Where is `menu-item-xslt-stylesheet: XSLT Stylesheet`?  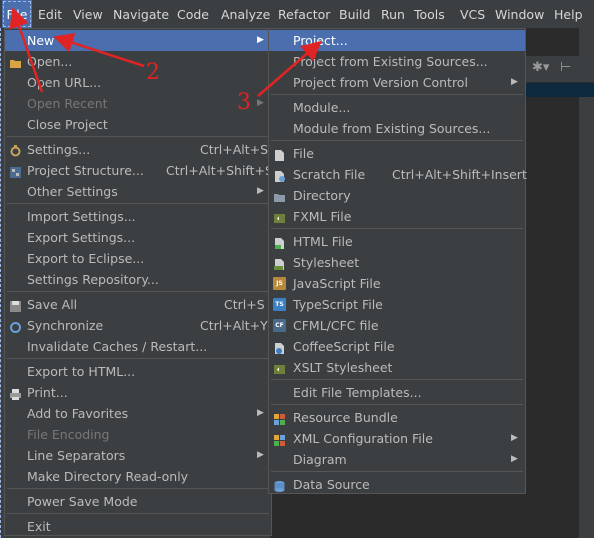 menu-item-xslt-stylesheet: XSLT Stylesheet is located at coordinates (397, 367).